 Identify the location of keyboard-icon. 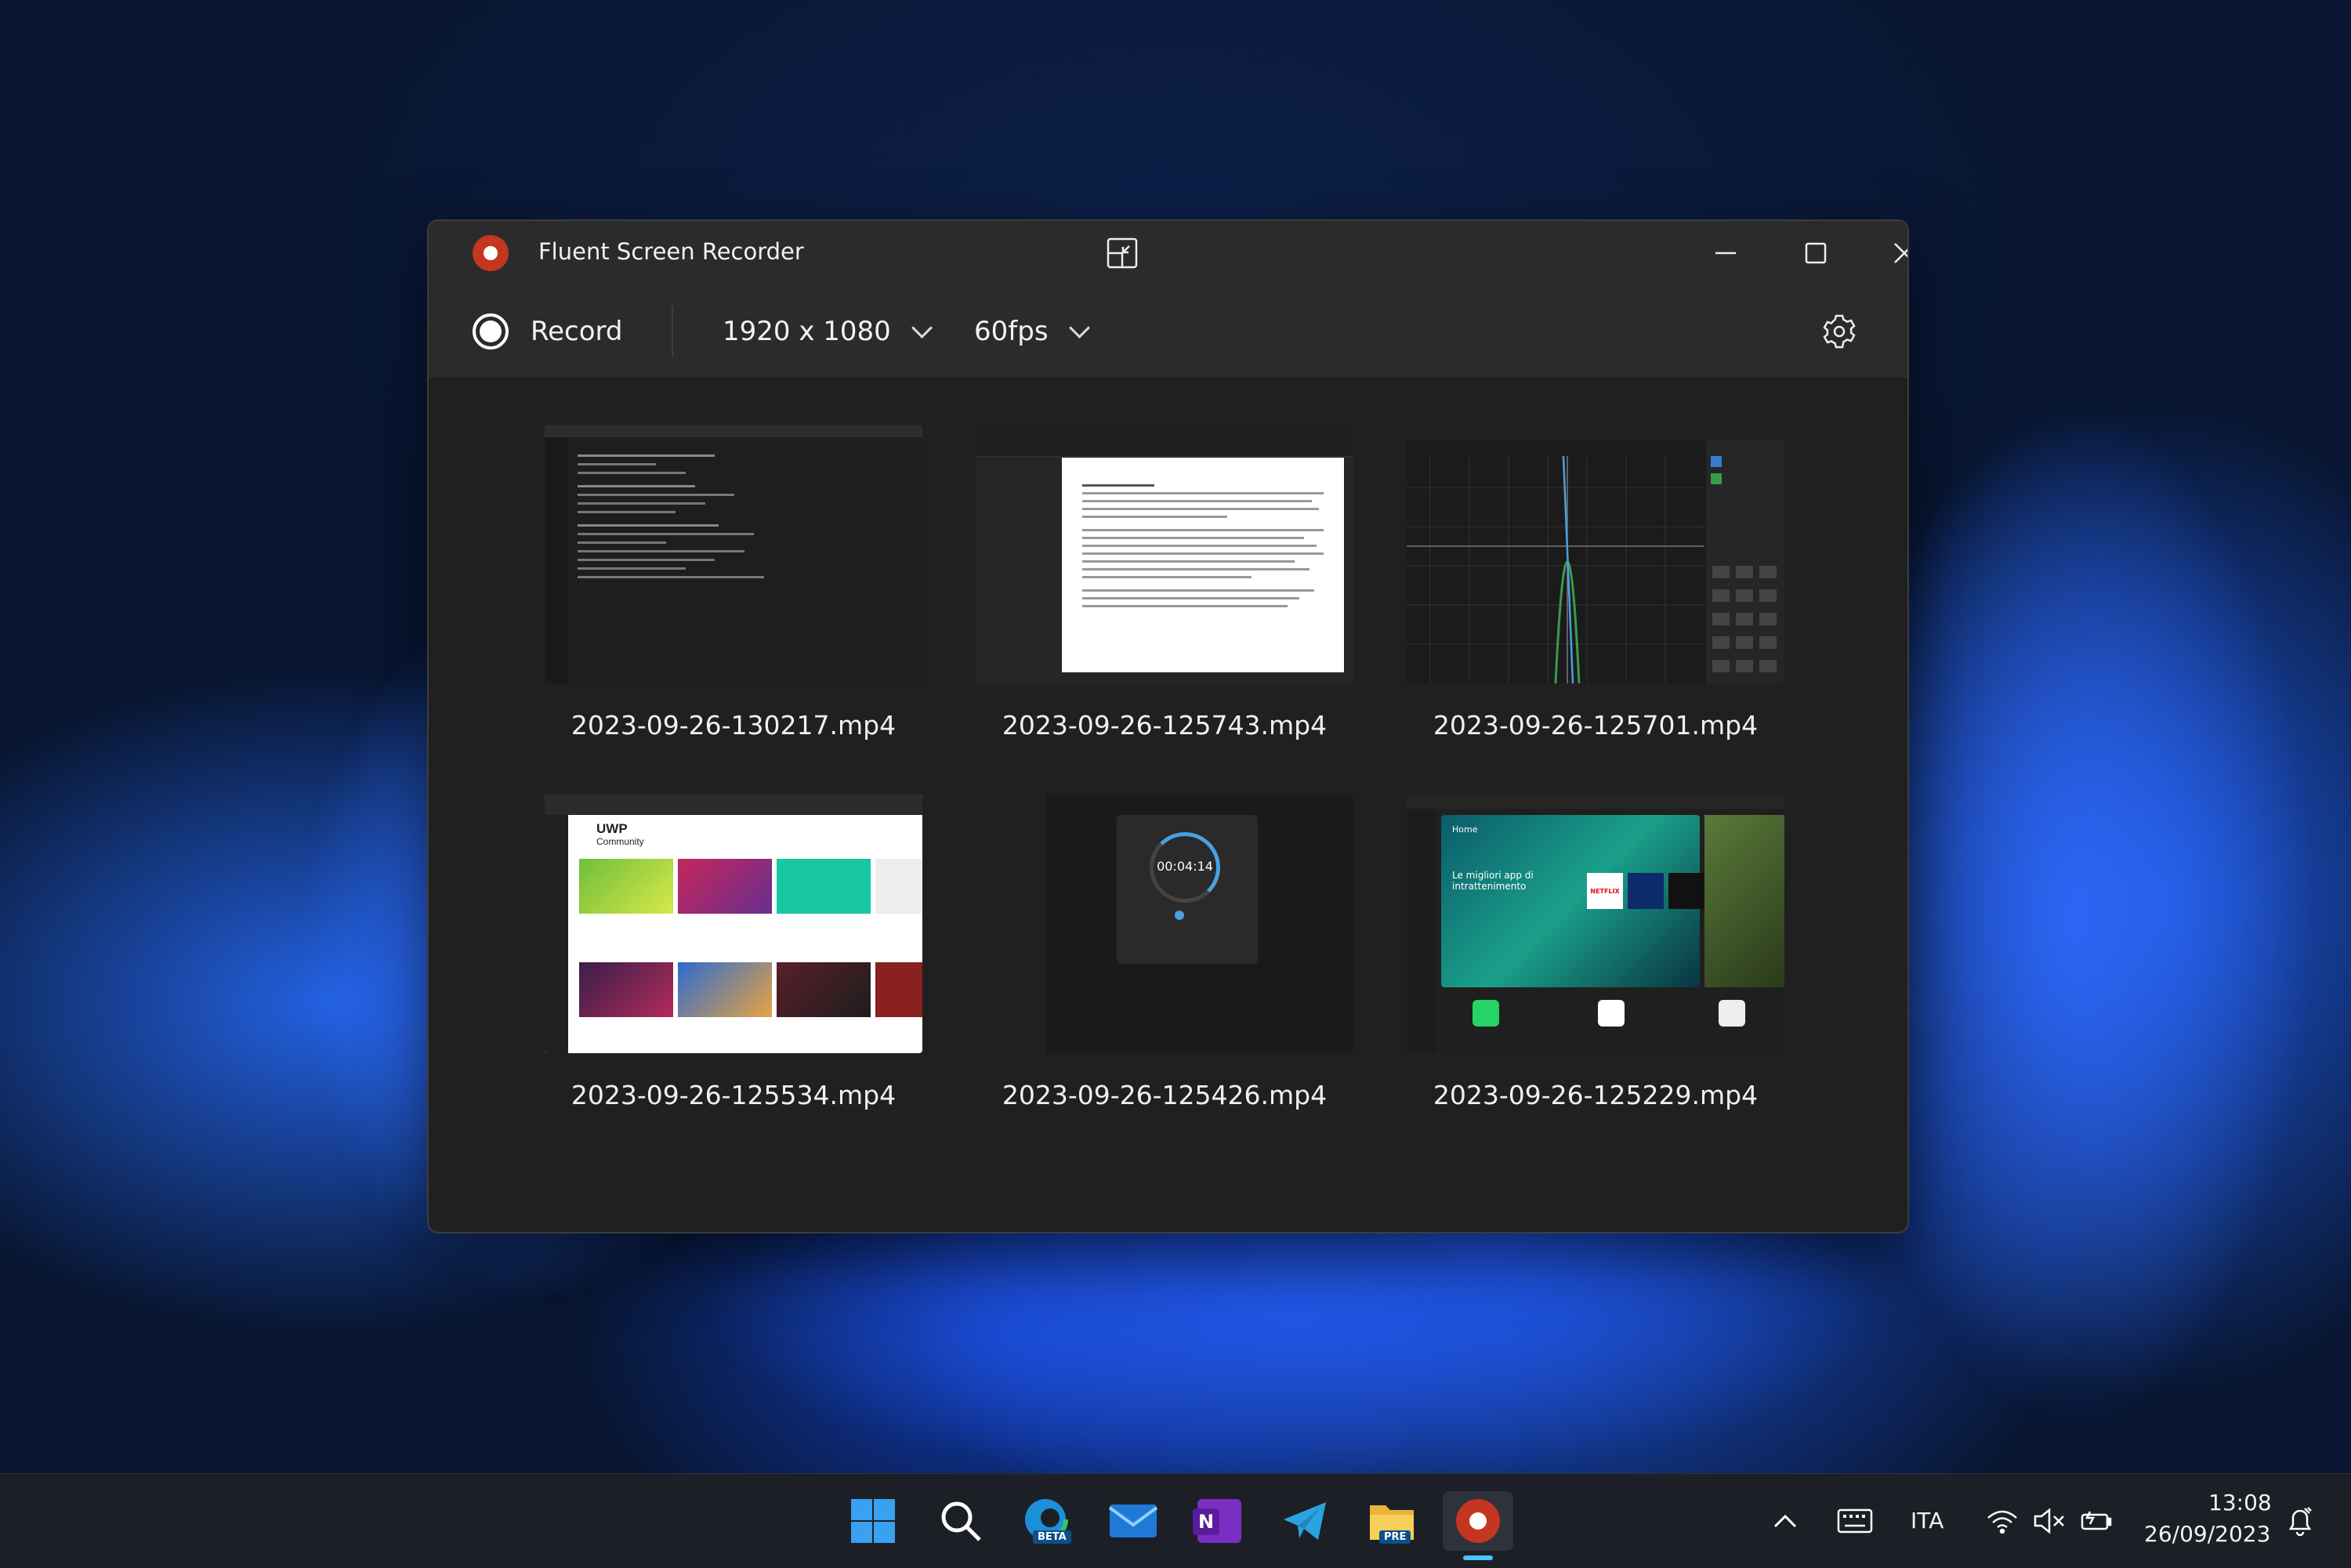
(1855, 1521).